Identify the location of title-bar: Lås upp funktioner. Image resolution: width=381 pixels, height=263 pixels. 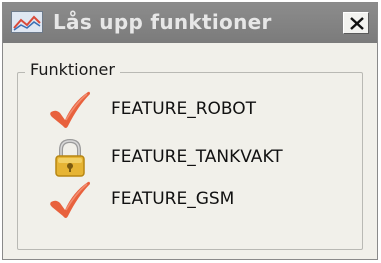
(190, 23).